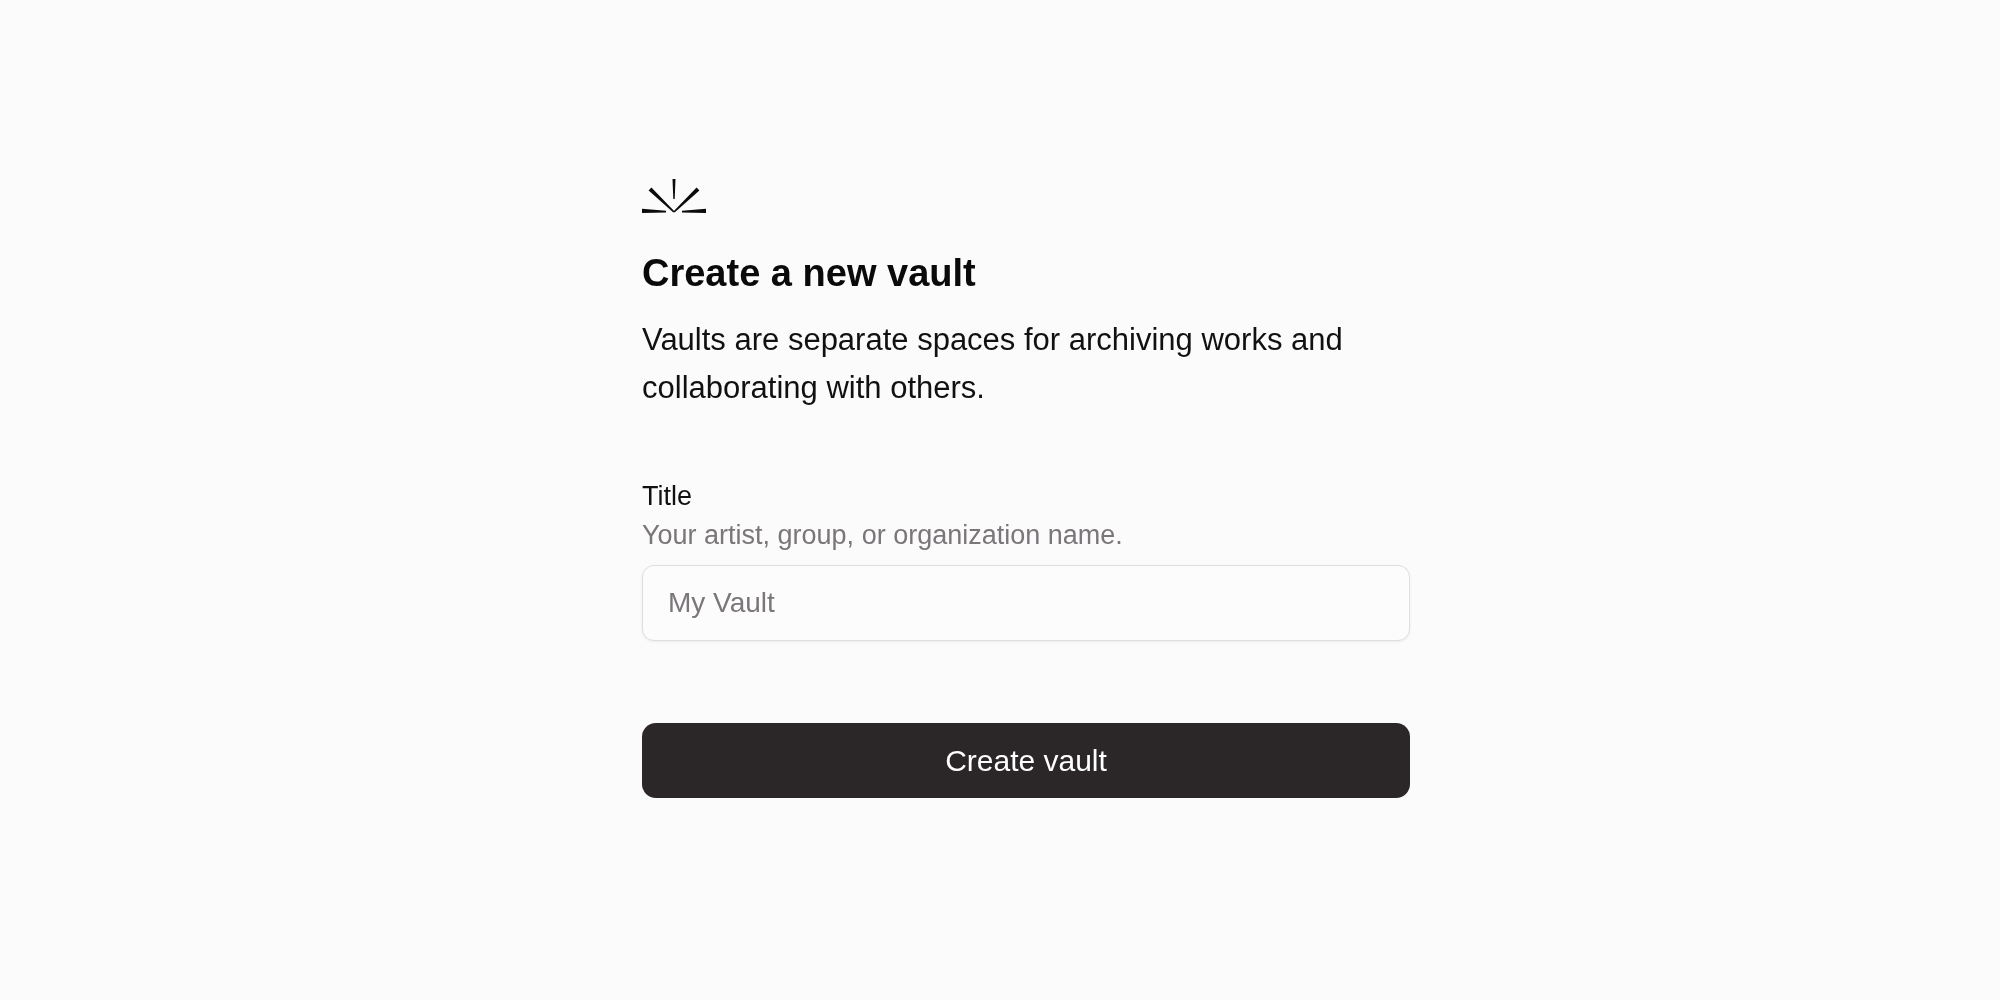 The width and height of the screenshot is (2000, 1000). Describe the element at coordinates (993, 364) in the screenshot. I see `description-text: Vaults are separate spaces for archiving works and collaborating with others.` at that location.